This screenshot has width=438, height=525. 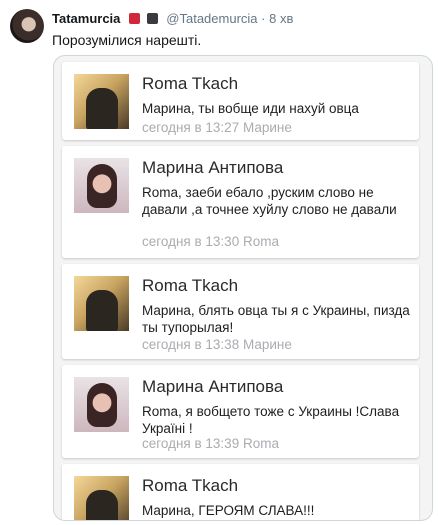 I want to click on message-card: Roma Tkach Марина, ГЕРОЯМ СЛАВА!!!, so click(x=240, y=492).